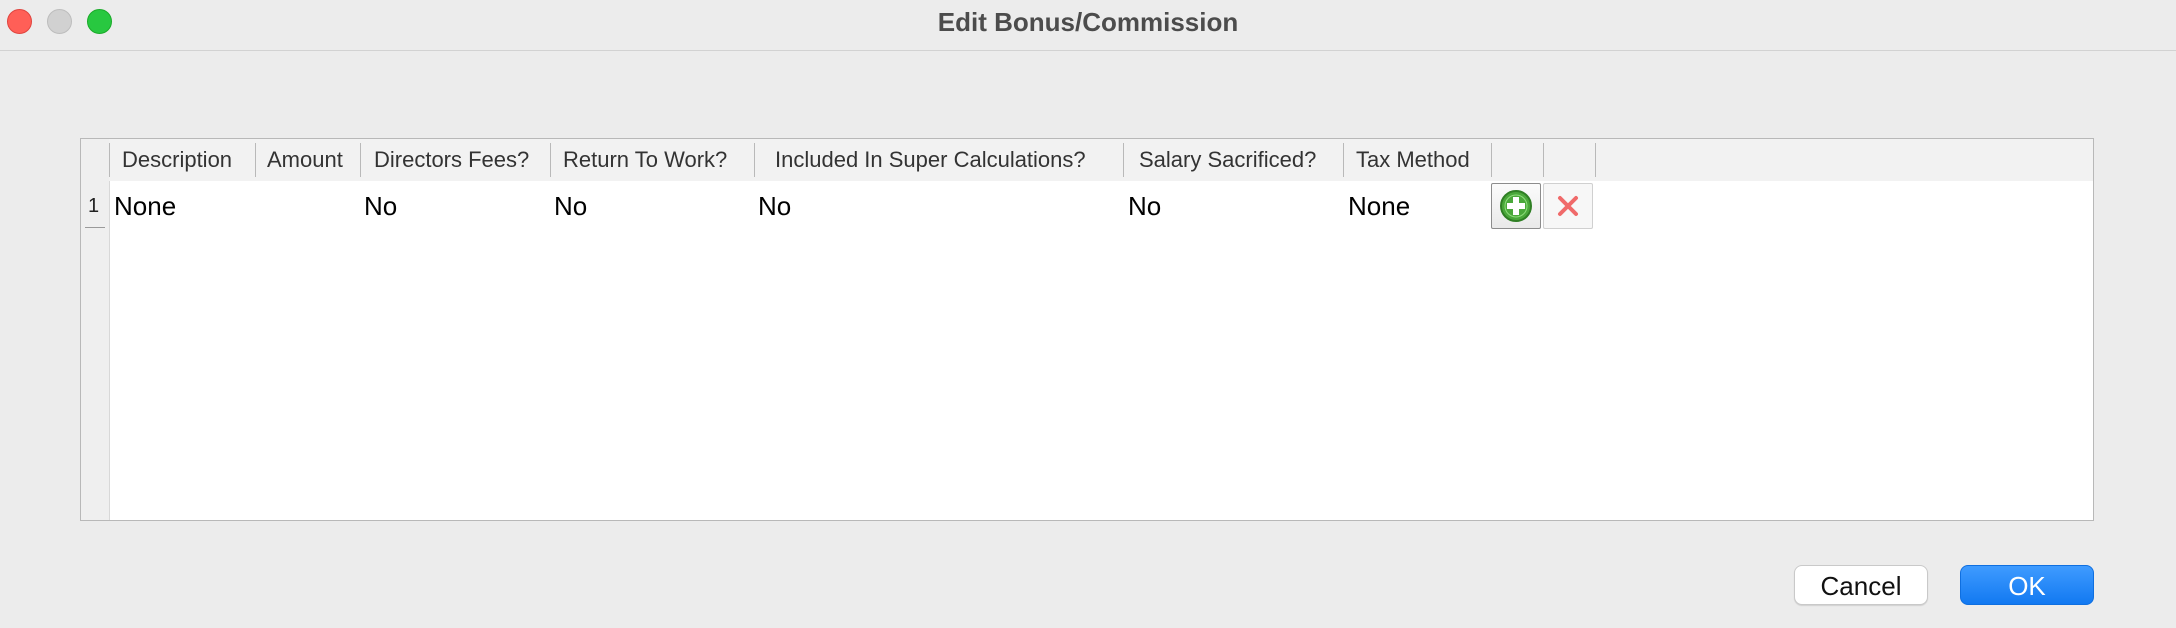 This screenshot has height=628, width=2176. I want to click on delete-x-icon, so click(1568, 206).